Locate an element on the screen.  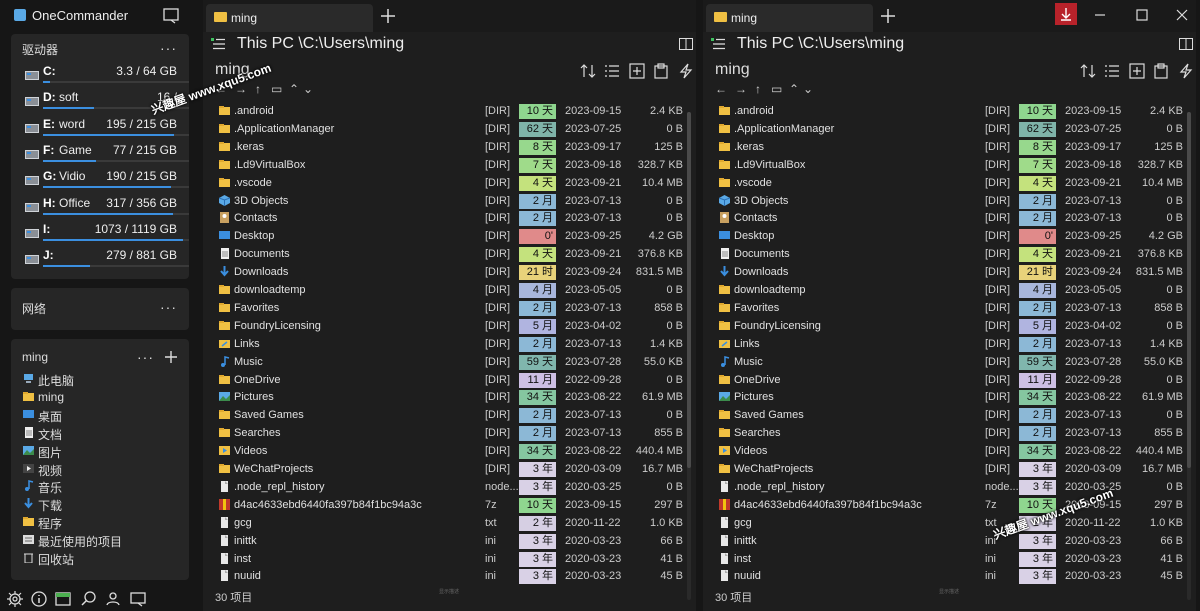
favorite-item: 程序 is located at coordinates (103, 522).